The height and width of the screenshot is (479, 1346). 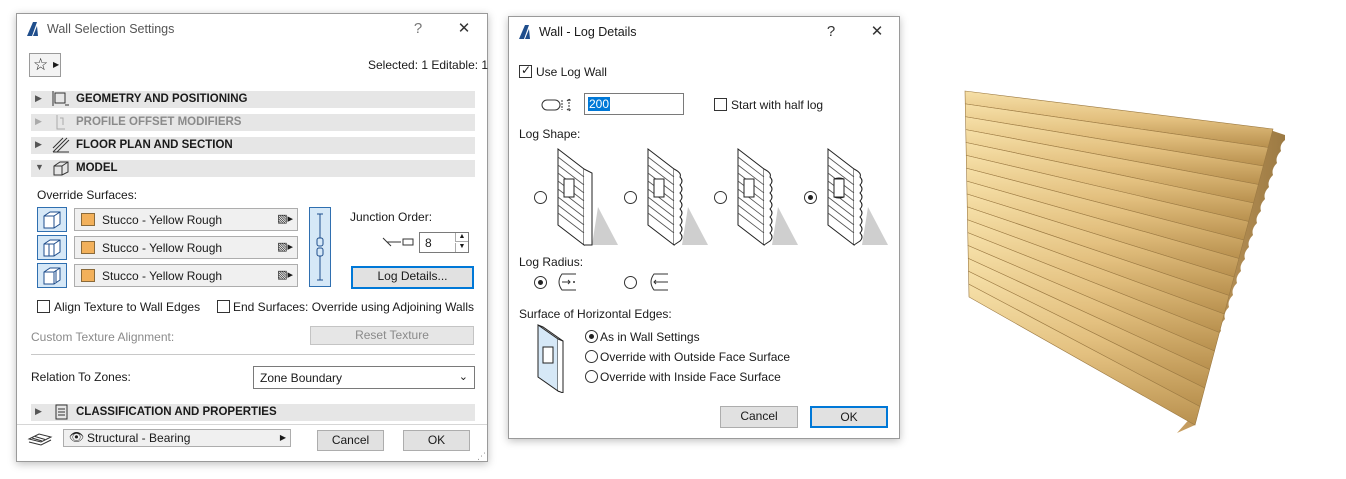 What do you see at coordinates (154, 145) in the screenshot?
I see `section-floor-plan-label: FLOOR PLAN AND SECTION` at bounding box center [154, 145].